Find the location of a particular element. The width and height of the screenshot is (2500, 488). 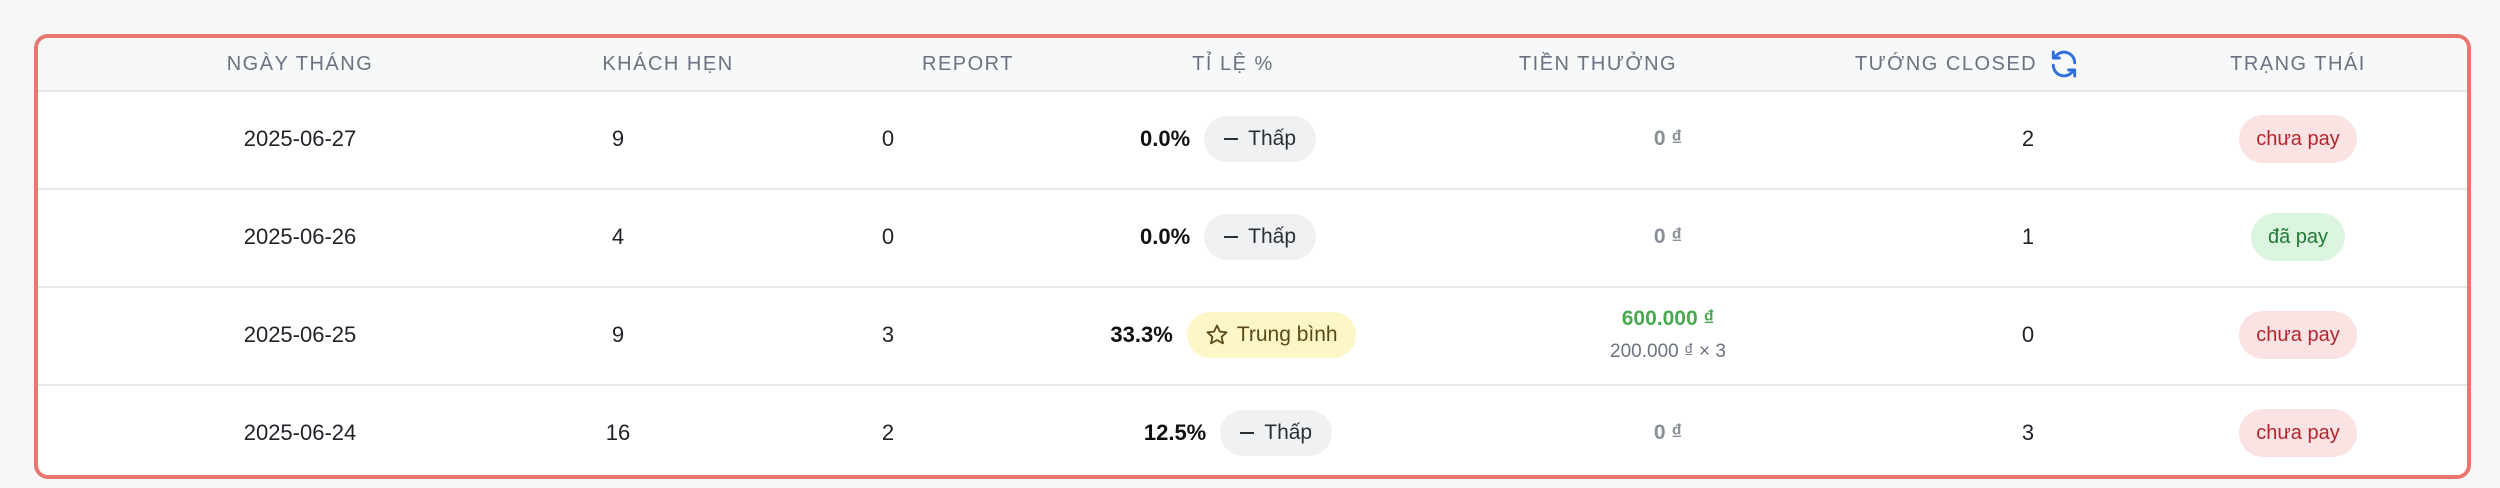

rate-cell: 12.5% Thấp is located at coordinates (1238, 429).